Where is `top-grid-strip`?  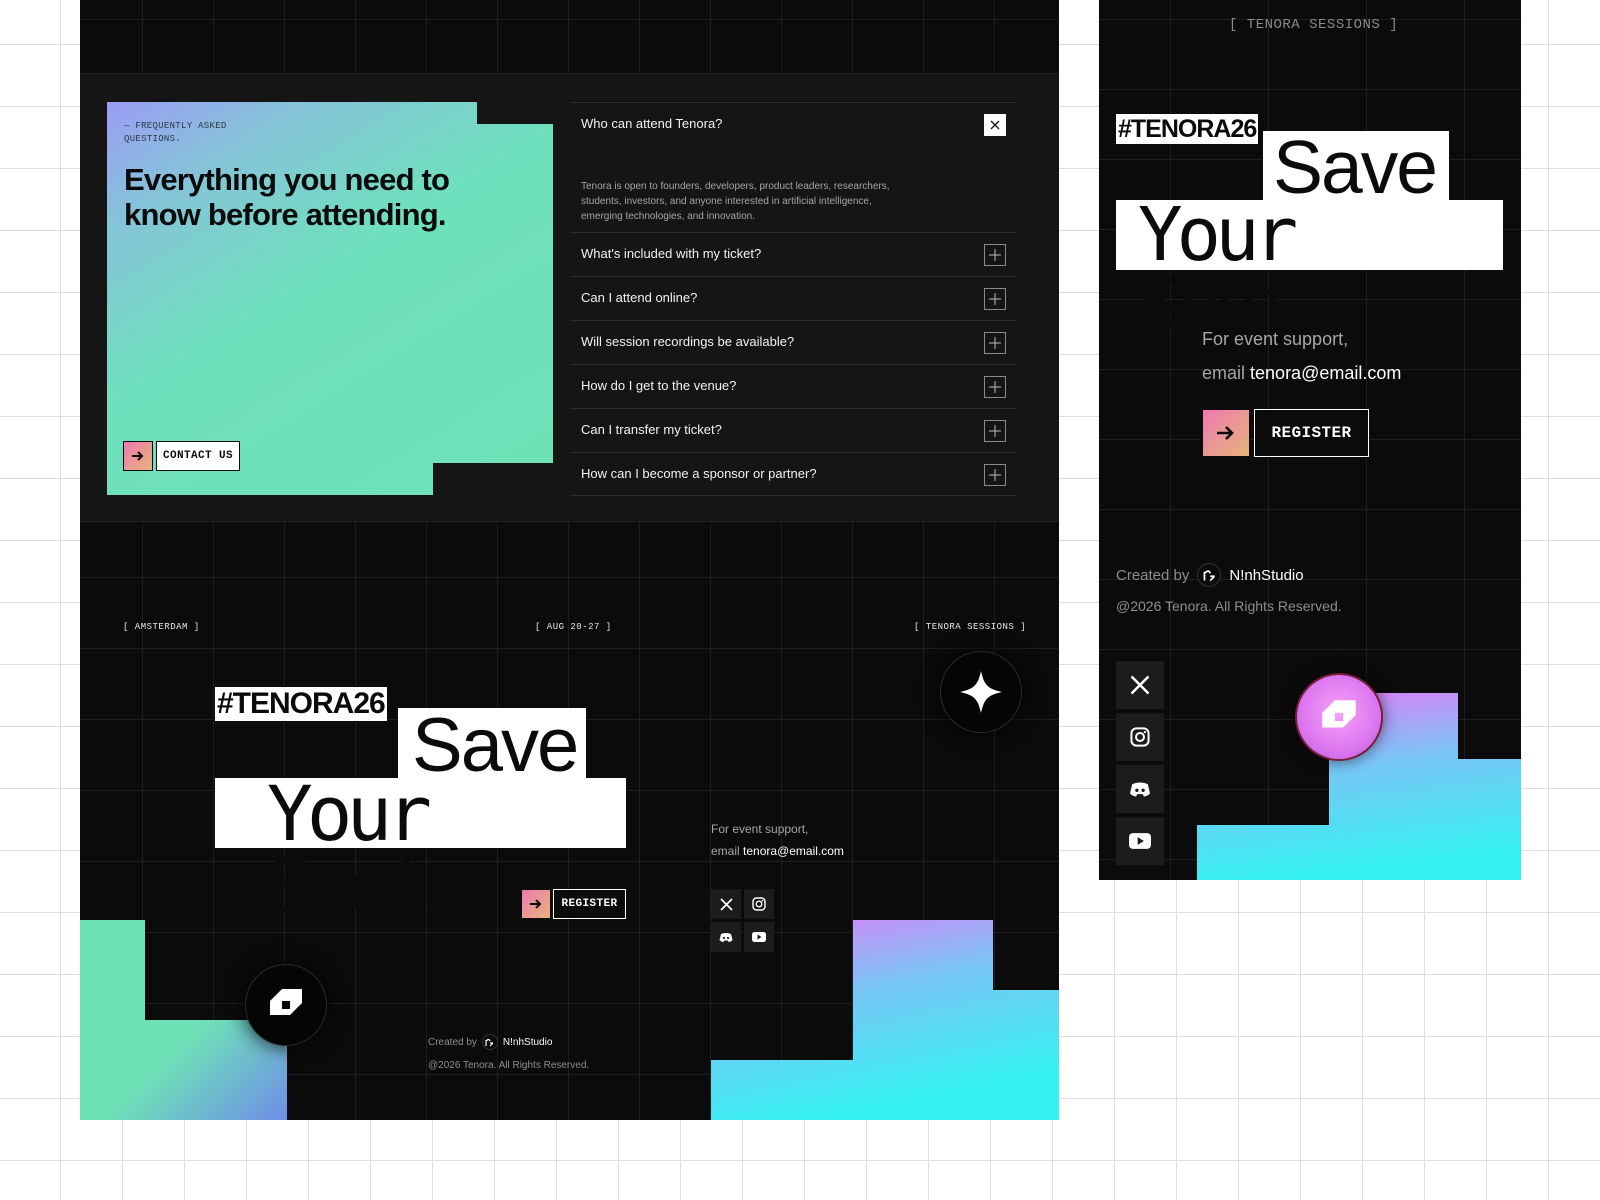
top-grid-strip is located at coordinates (569, 37).